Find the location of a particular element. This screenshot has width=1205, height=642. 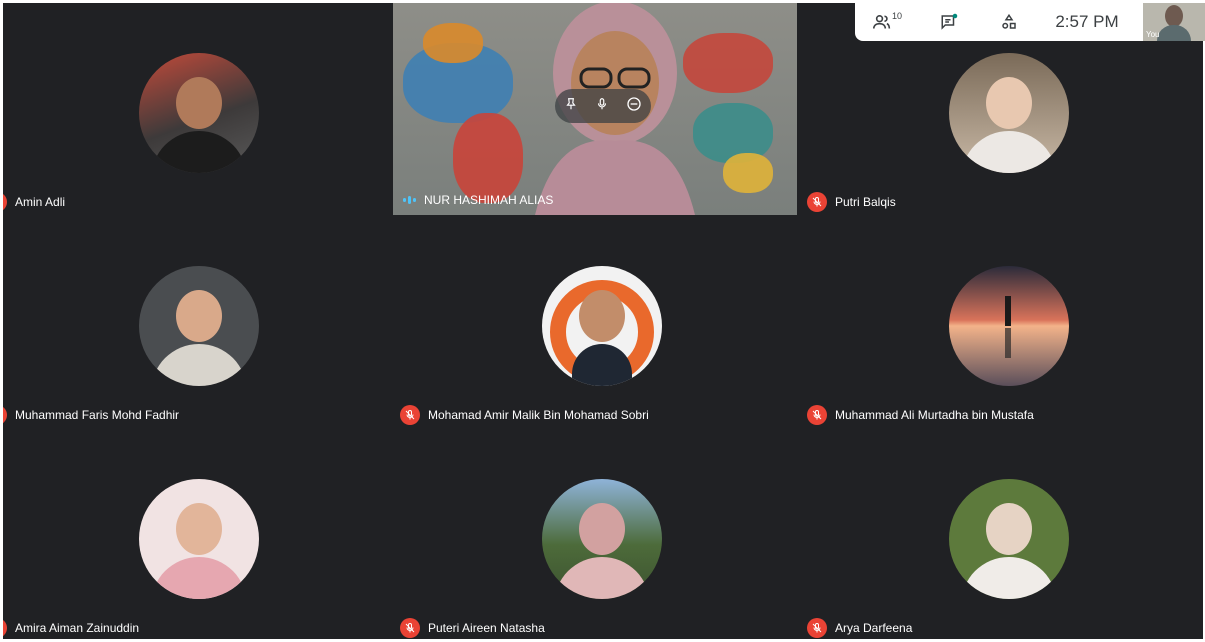

tile-hover-controls is located at coordinates (603, 106).